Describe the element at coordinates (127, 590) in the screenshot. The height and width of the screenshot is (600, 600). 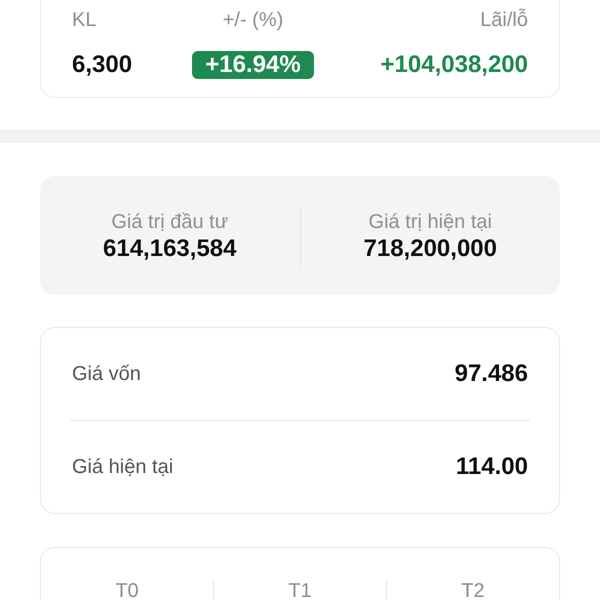
I see `settlement-label: T0` at that location.